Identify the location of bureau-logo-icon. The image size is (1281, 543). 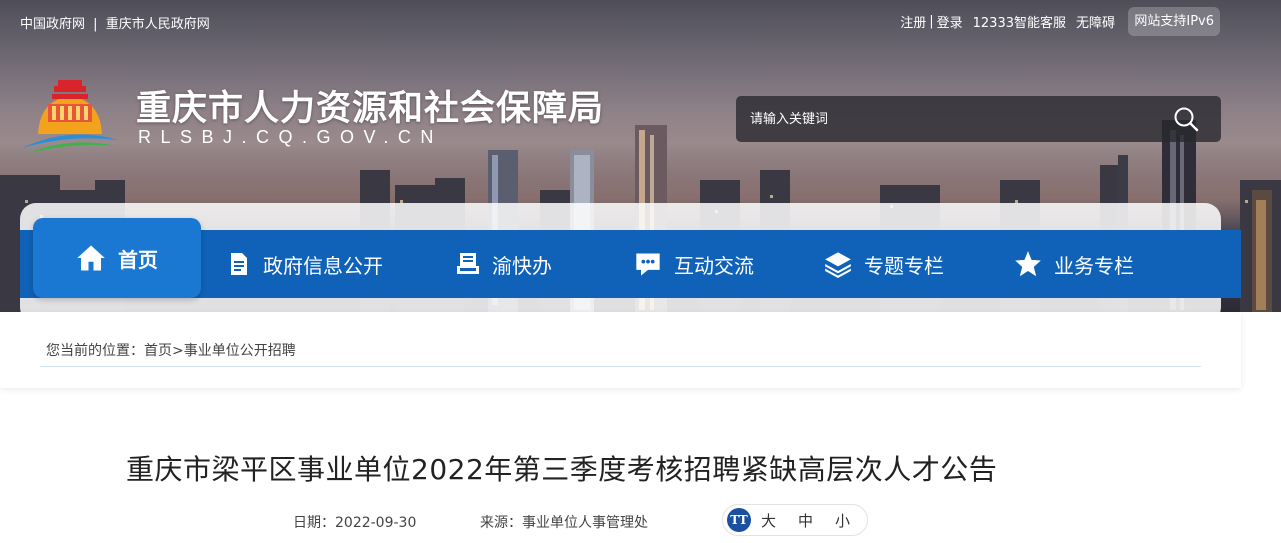
(70, 117).